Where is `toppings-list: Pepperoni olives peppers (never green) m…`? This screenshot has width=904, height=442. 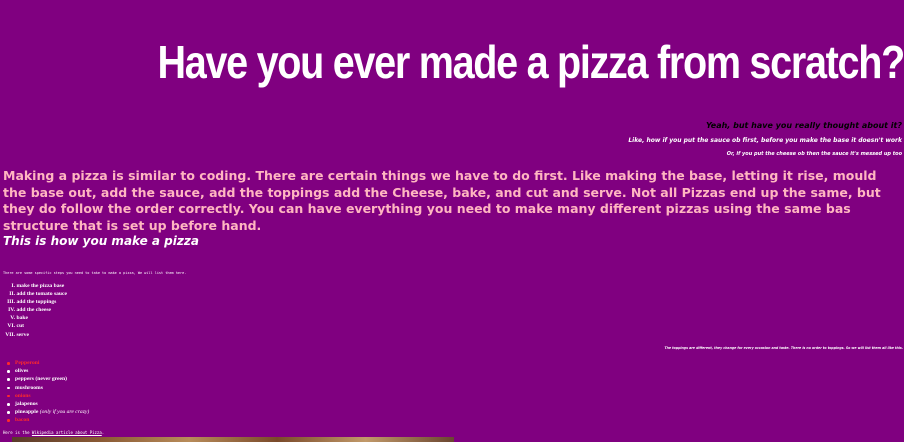
toppings-list: Pepperoni olives peppers (never green) m… is located at coordinates (47, 392).